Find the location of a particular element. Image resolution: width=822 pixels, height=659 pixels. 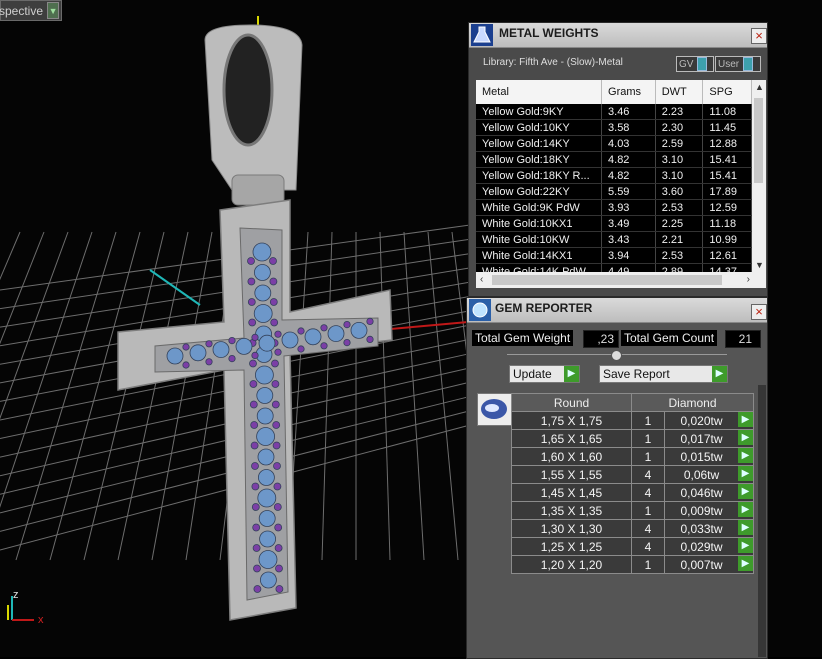

table-row: Yellow Gold:10KY 3.58 2.30 11.45 is located at coordinates (614, 127).